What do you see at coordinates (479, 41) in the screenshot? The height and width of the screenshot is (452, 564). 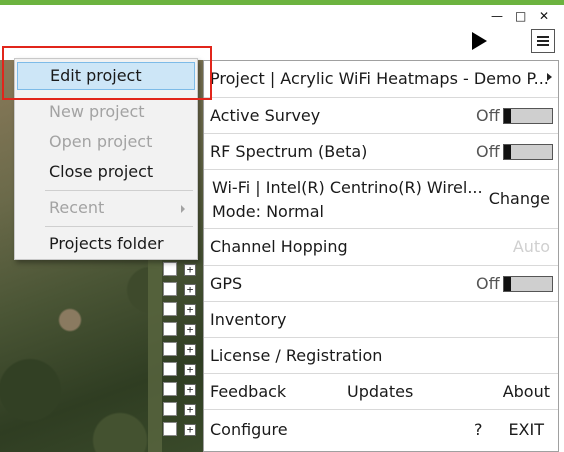 I see `play-icon` at bounding box center [479, 41].